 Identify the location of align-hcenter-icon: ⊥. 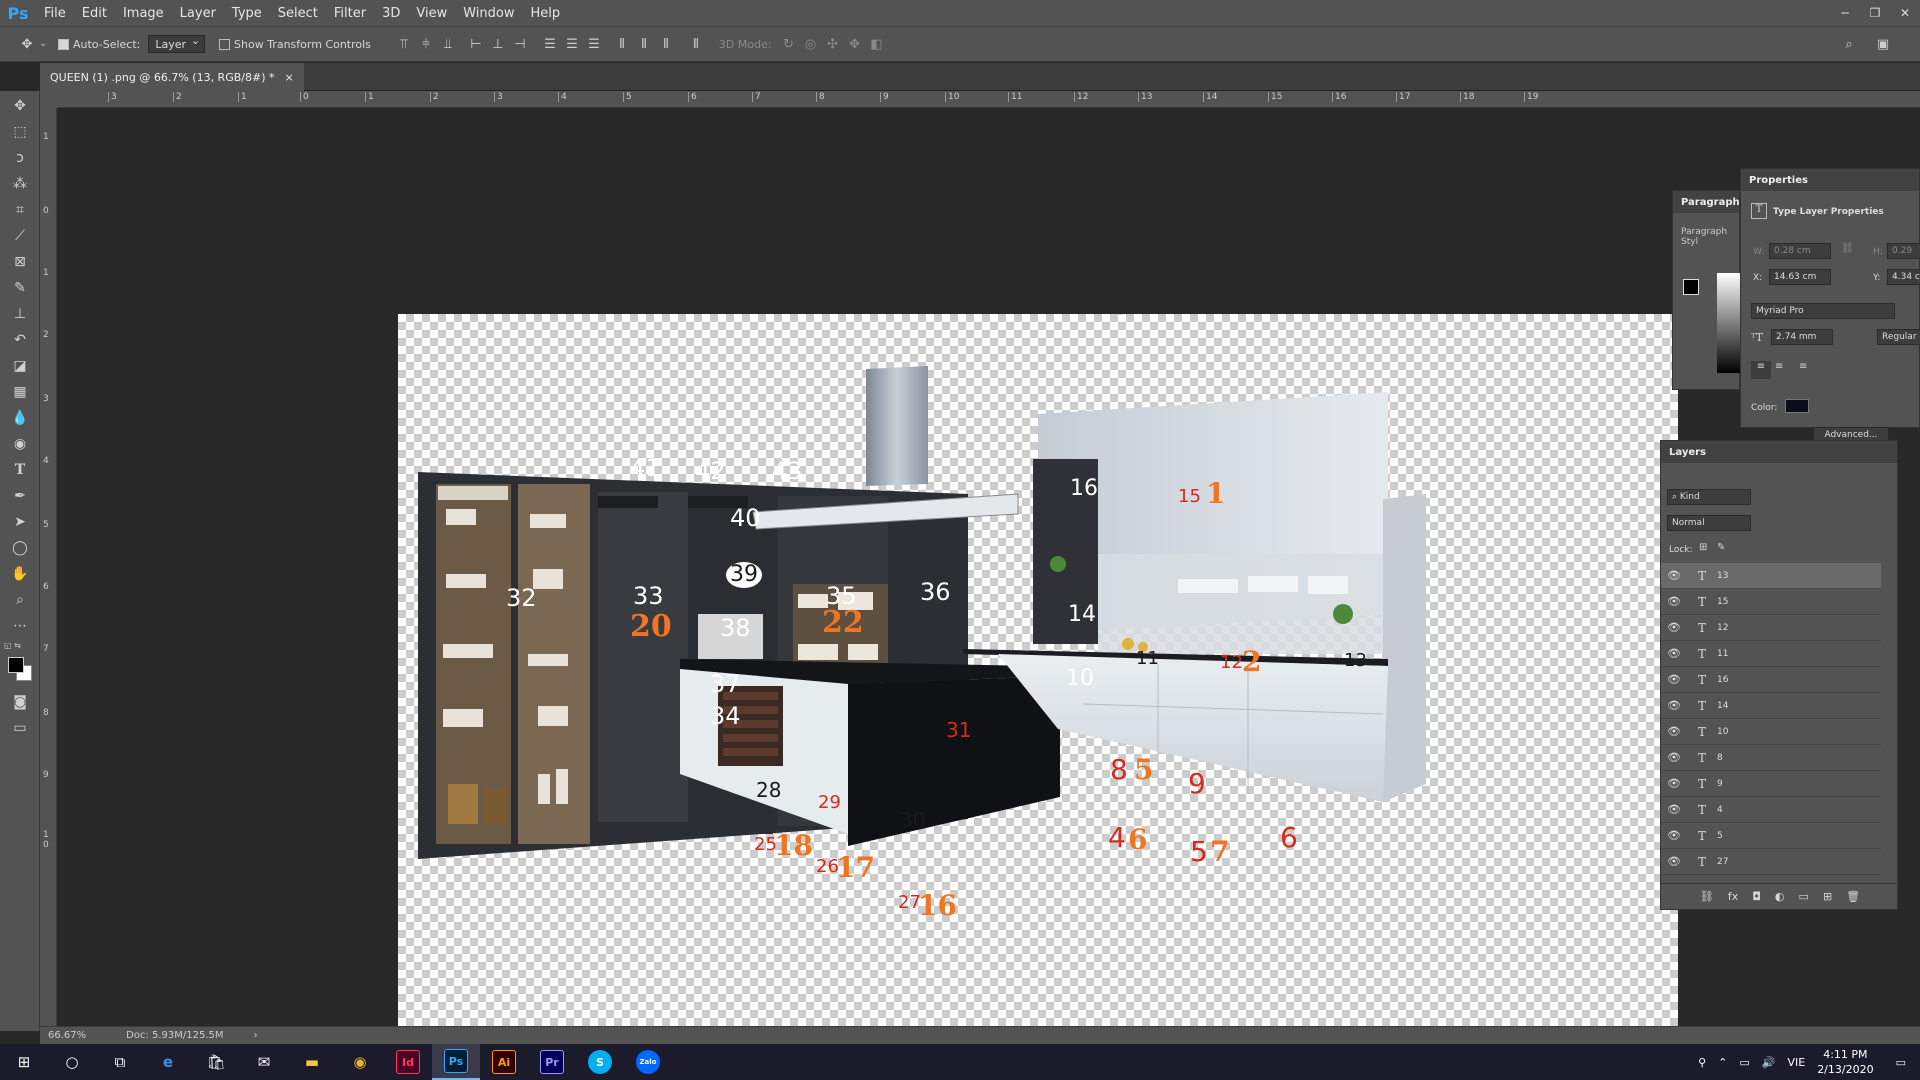
(498, 44).